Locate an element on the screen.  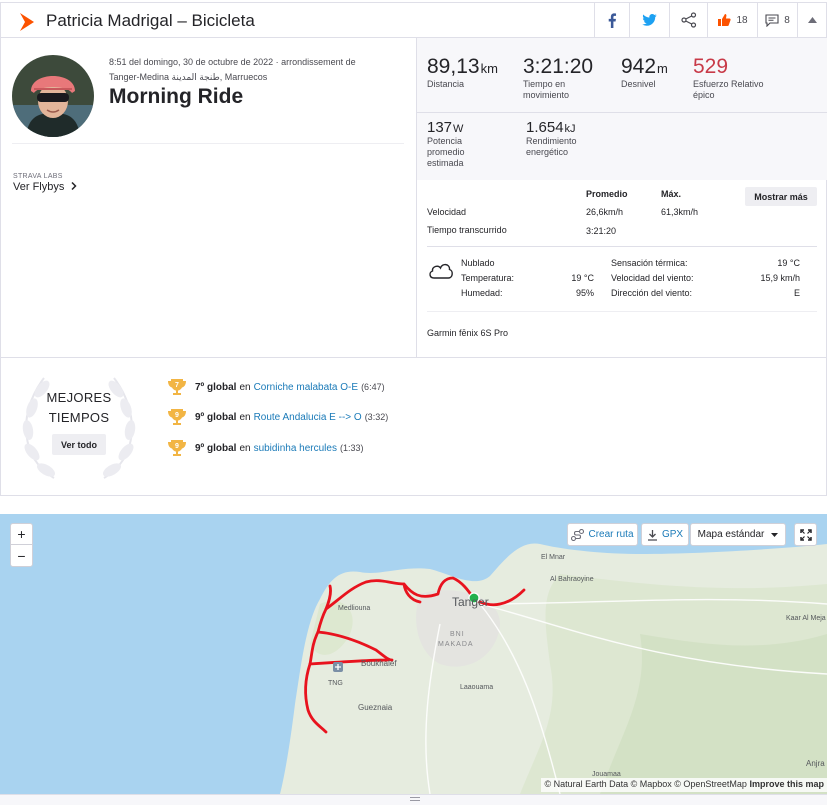
twitter-share-button is located at coordinates (649, 20).